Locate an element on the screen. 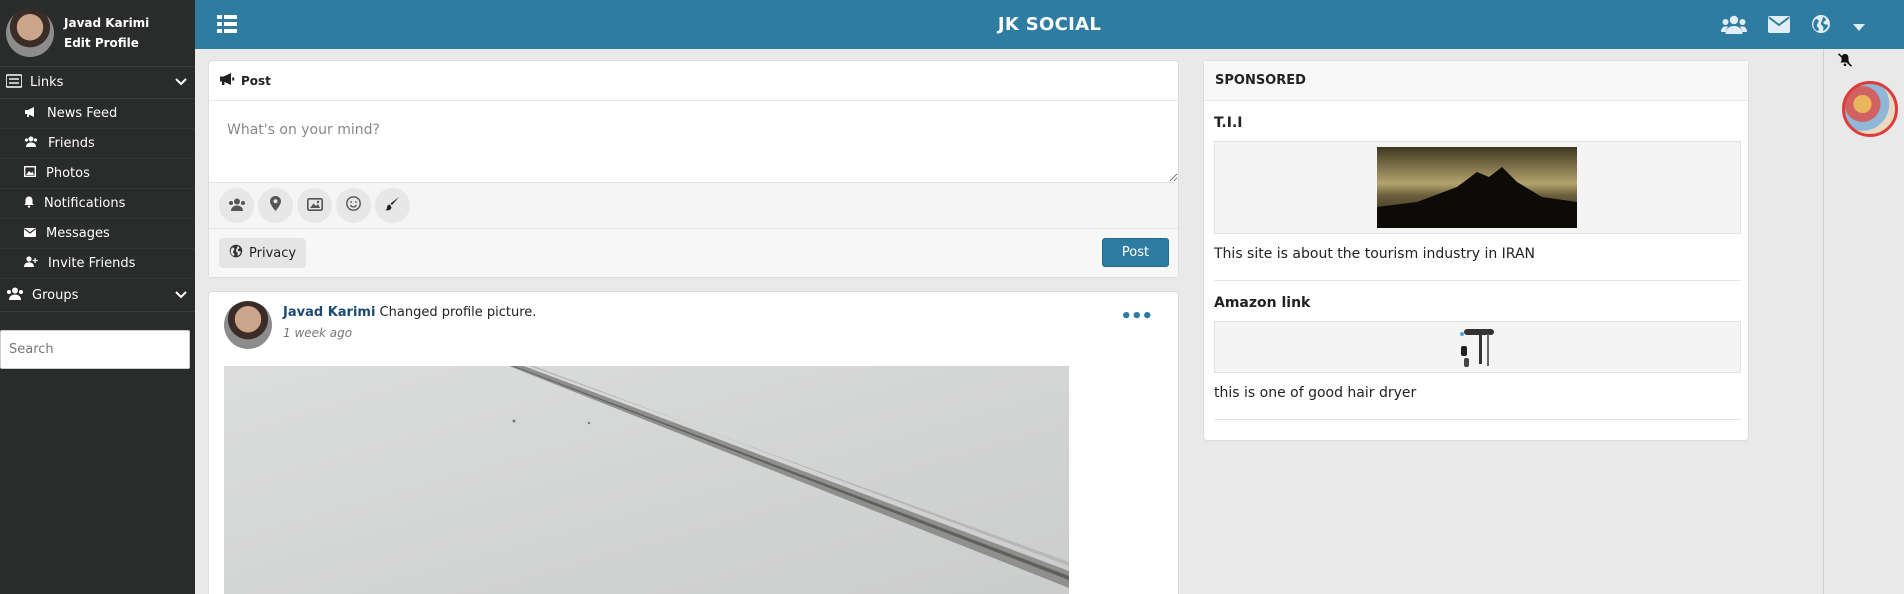 Image resolution: width=1904 pixels, height=594 pixels. sidebar-item-notifications: Notifications is located at coordinates (97, 204).